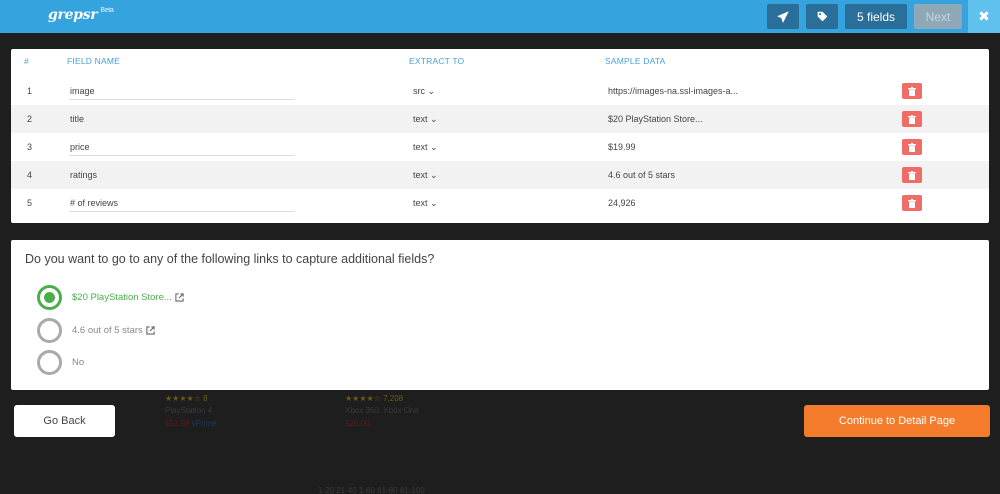 This screenshot has height=494, width=1000. Describe the element at coordinates (182, 203) in the screenshot. I see `field-name-input: # of reviews` at that location.